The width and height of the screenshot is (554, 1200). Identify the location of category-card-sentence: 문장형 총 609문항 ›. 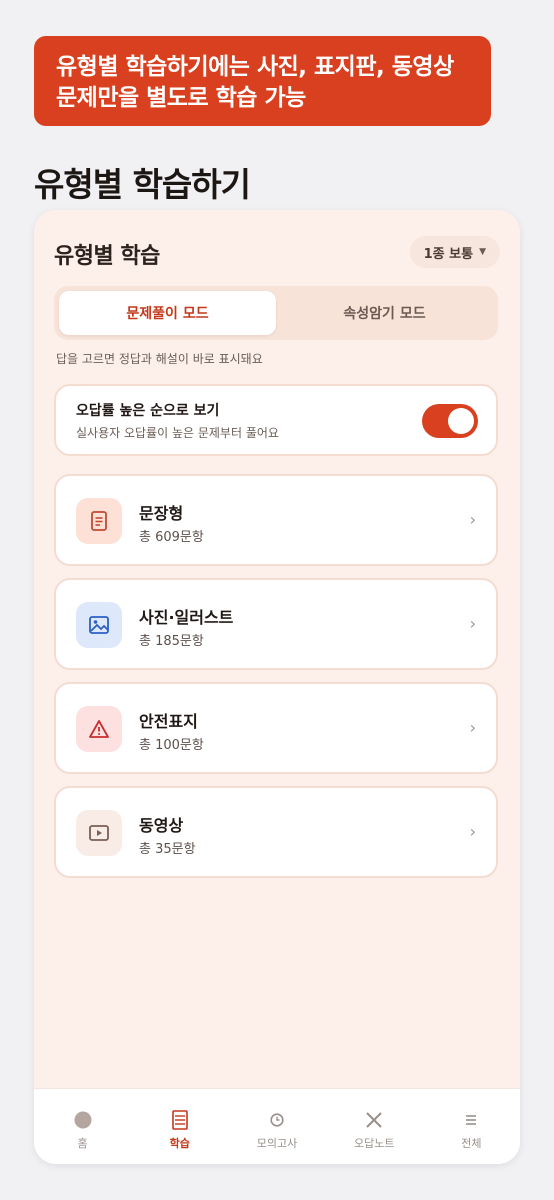
(276, 520).